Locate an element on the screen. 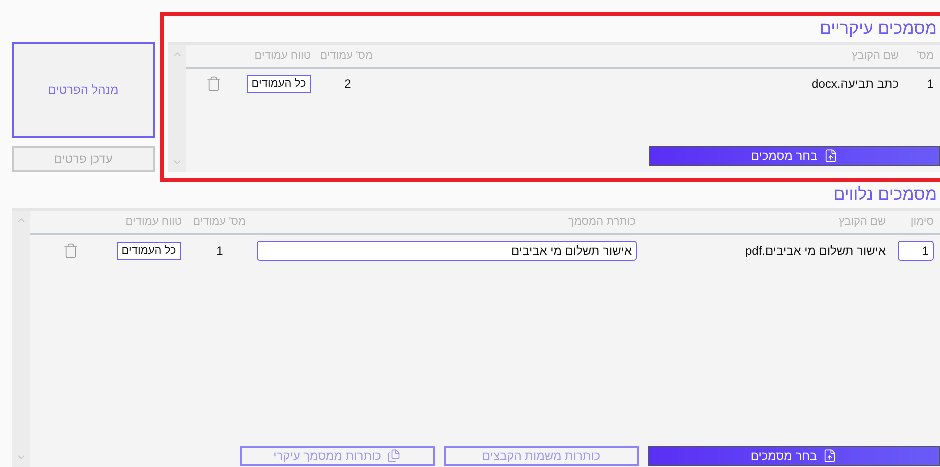 This screenshot has width=940, height=467. table-cell-text: אישור תשלום מי אביבים.pdf is located at coordinates (815, 251).